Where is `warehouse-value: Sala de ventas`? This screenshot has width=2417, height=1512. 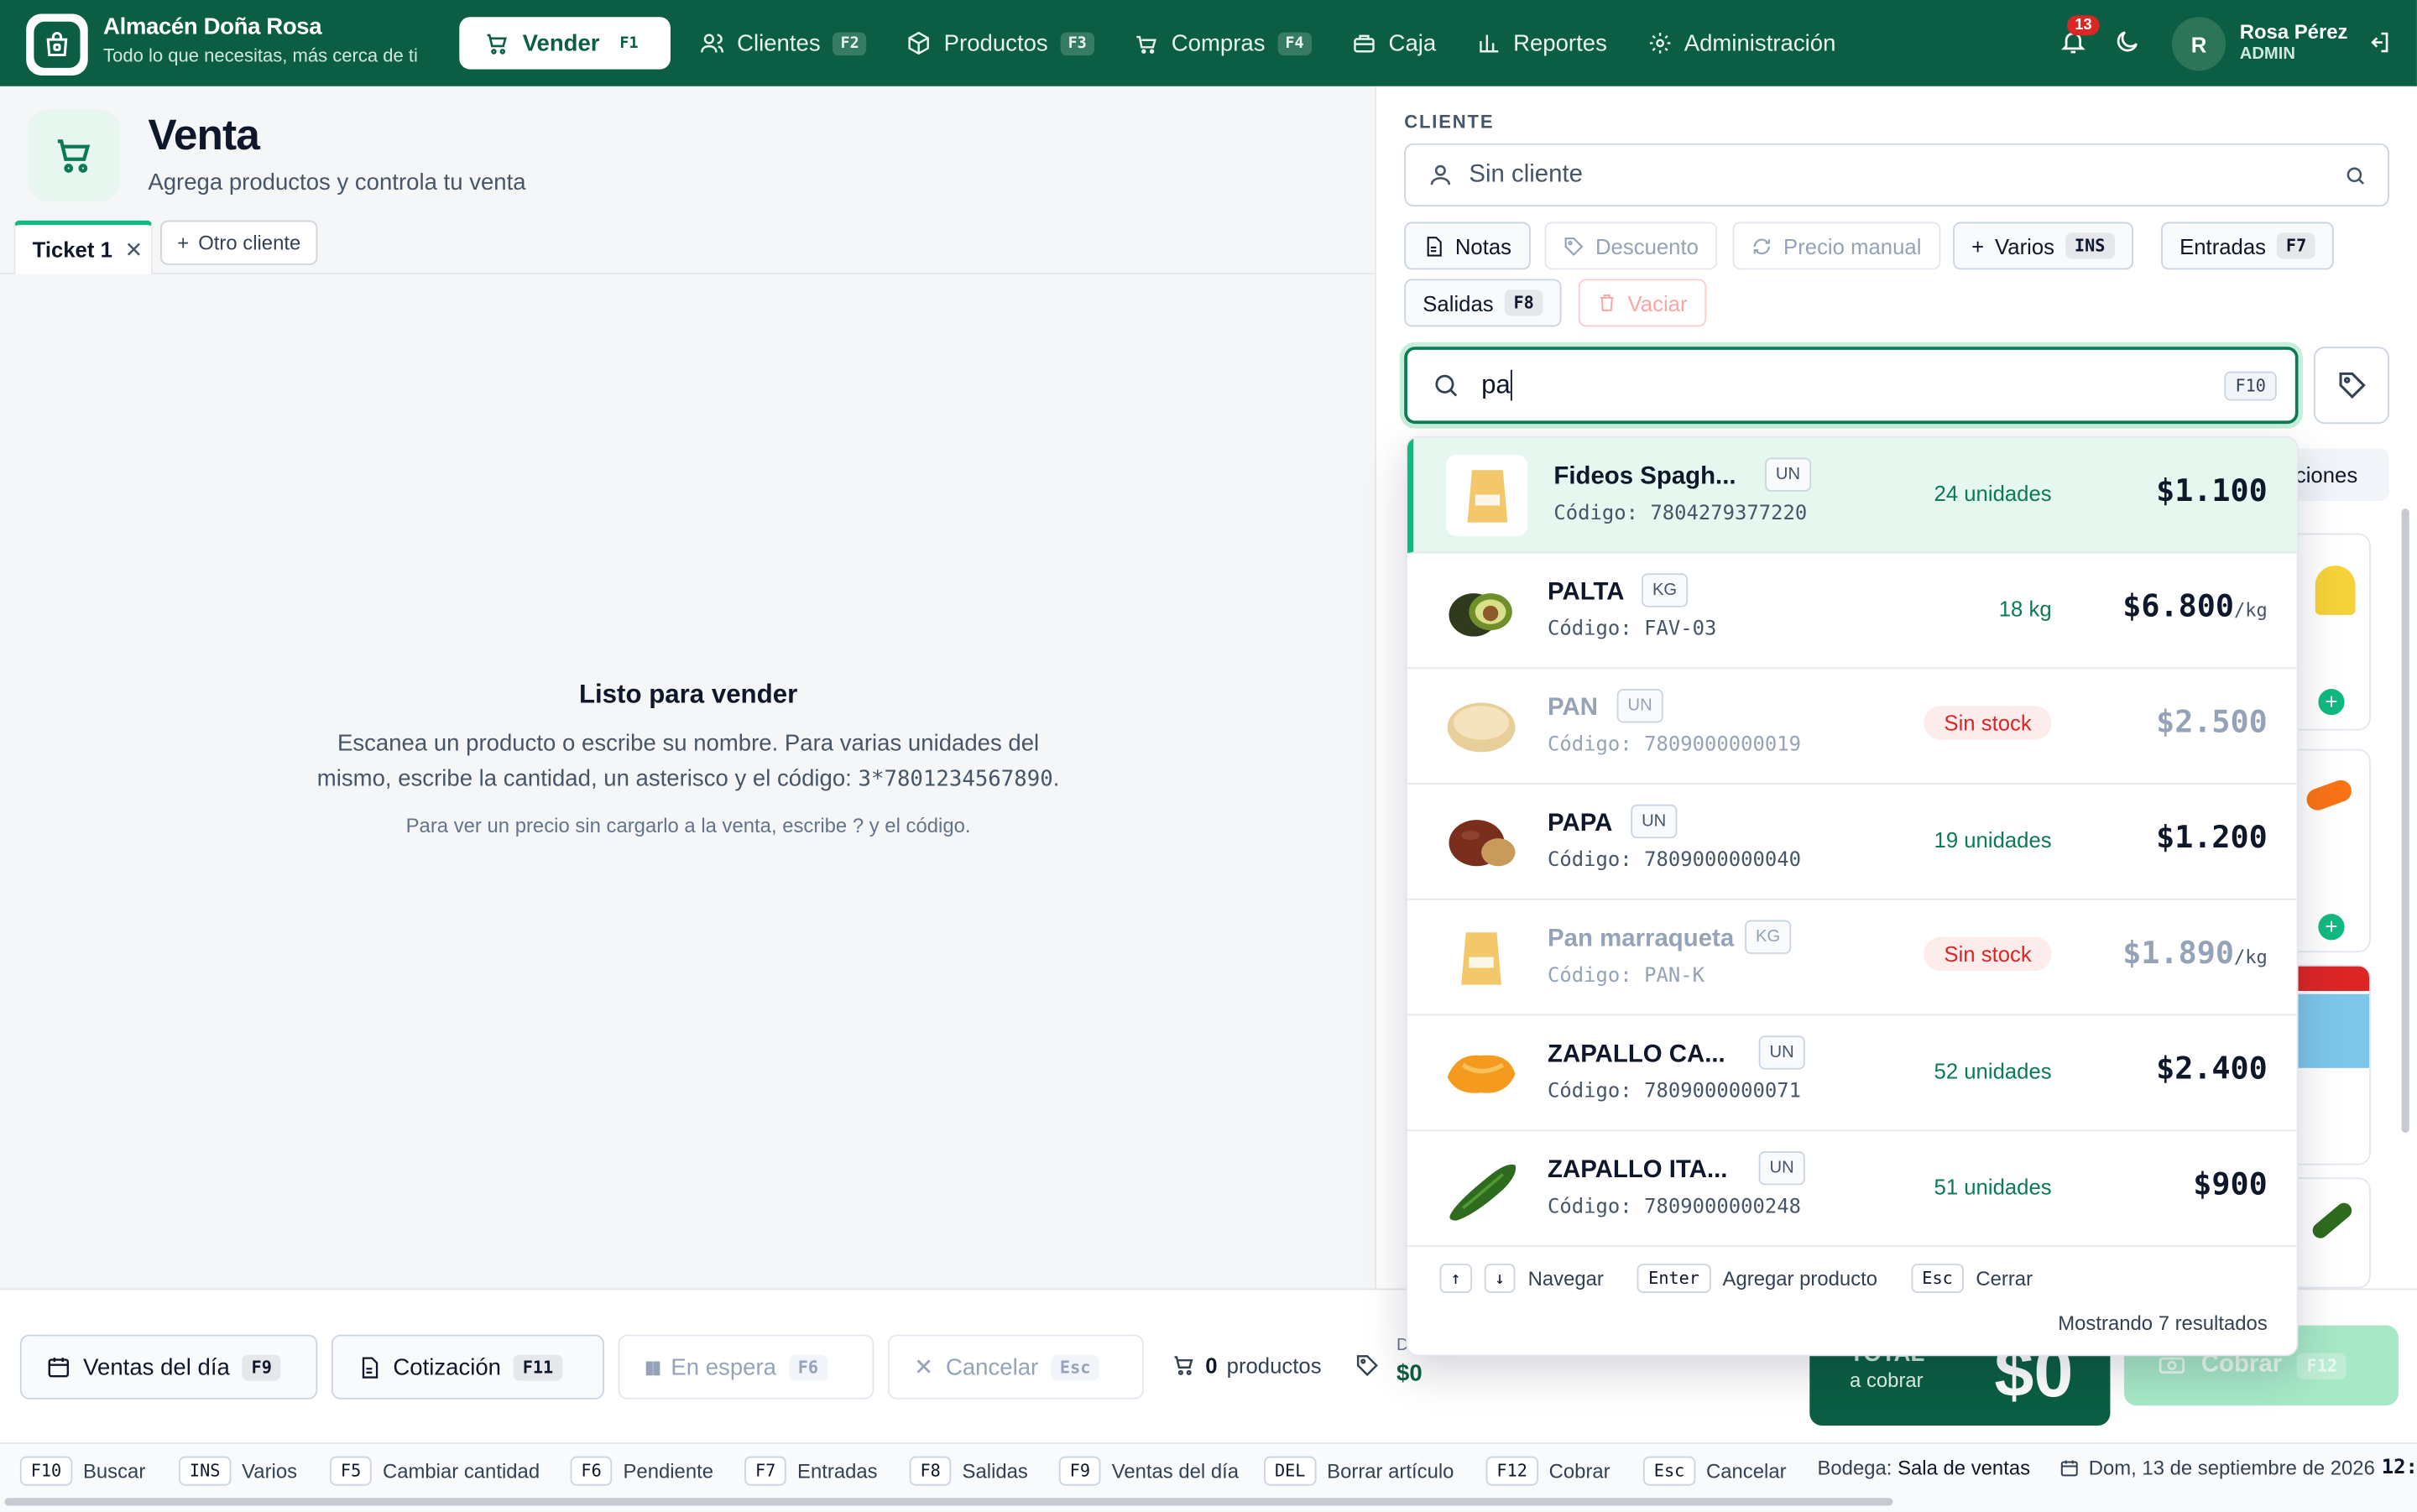
warehouse-value: Sala de ventas is located at coordinates (1964, 1468).